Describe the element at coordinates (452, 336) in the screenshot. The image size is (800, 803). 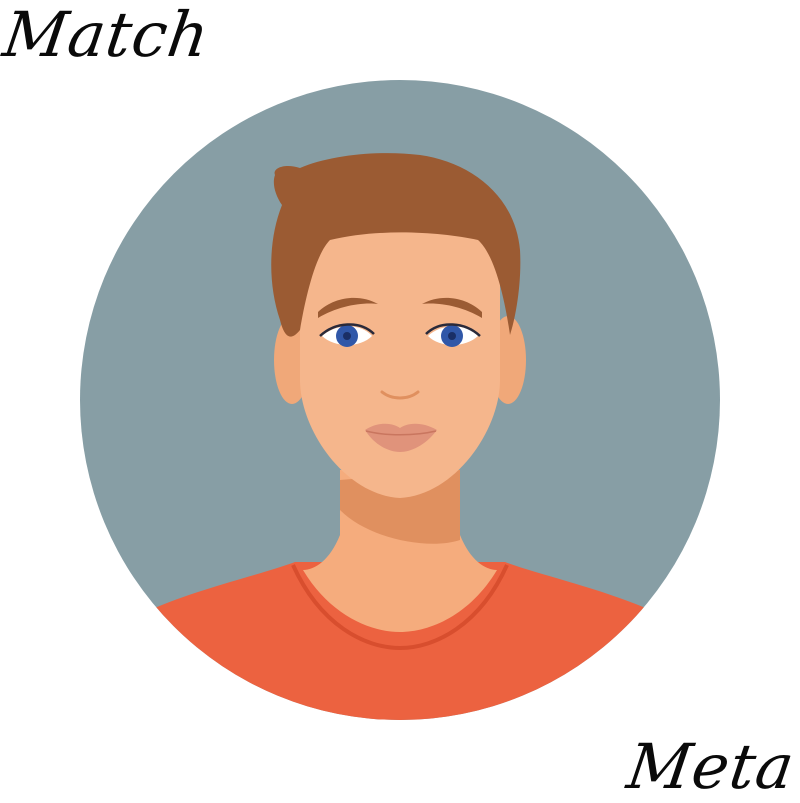
I see `right-eye-pupil` at that location.